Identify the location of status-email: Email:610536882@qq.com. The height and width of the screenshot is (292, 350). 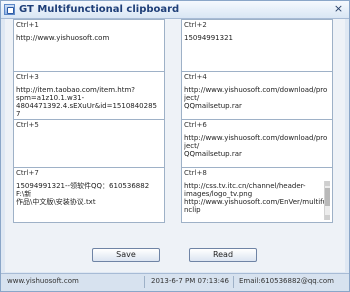
(286, 281).